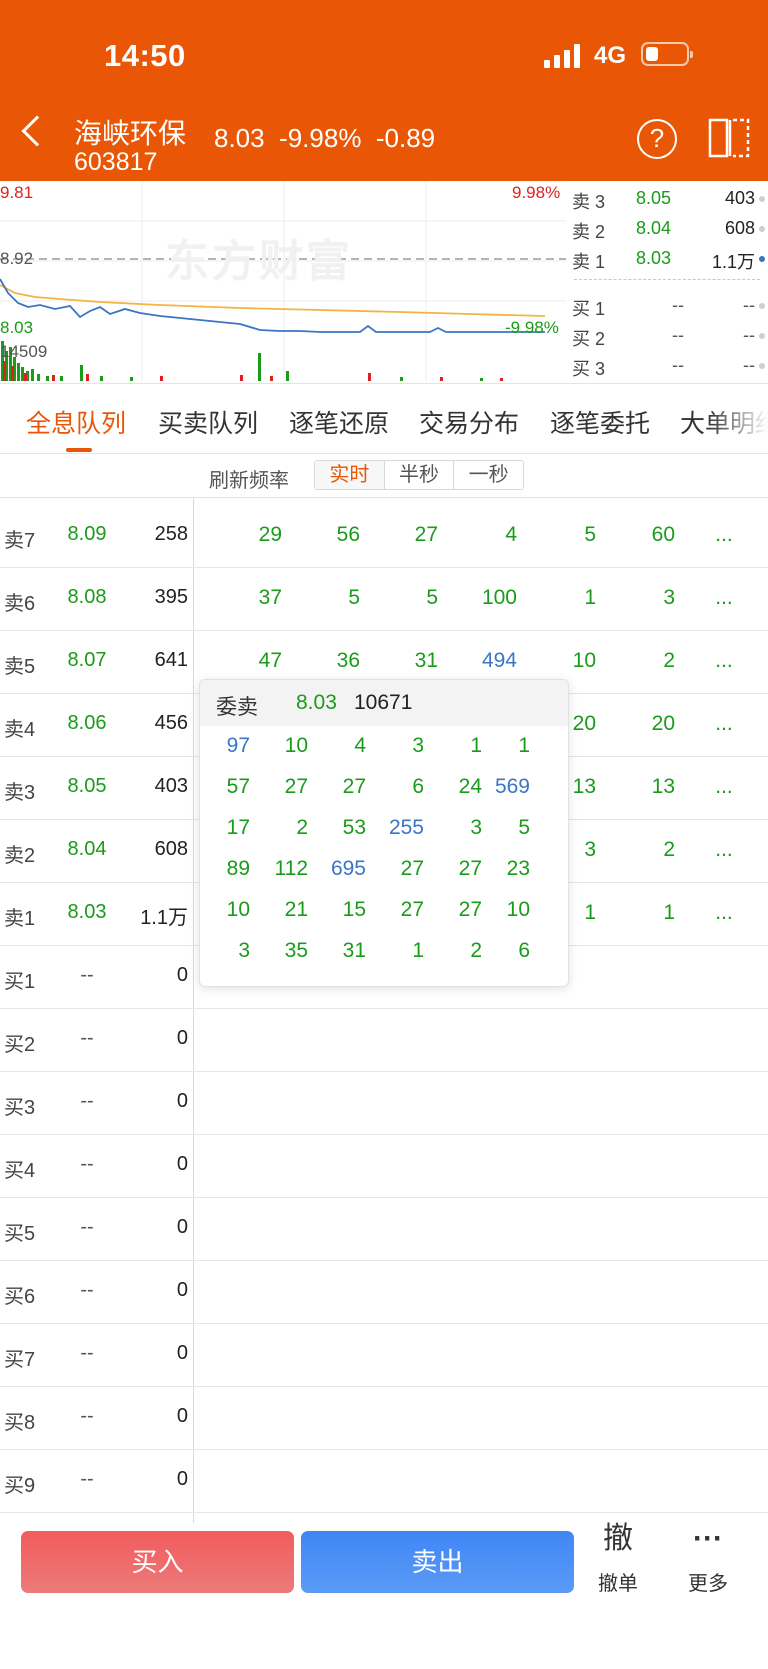 This screenshot has width=768, height=1669. I want to click on refresh-one-second-option: 一秒, so click(488, 475).